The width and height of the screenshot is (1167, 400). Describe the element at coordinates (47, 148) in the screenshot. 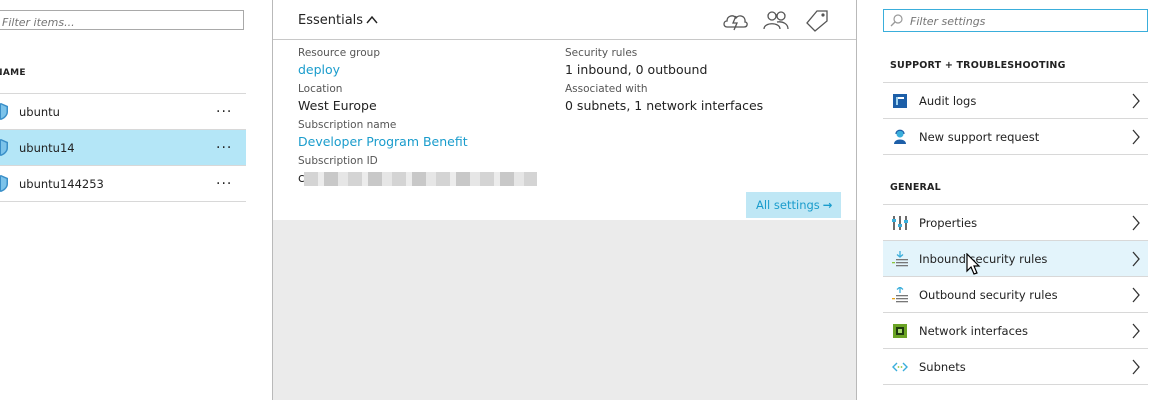

I see `list-item-name: ubuntu14` at that location.